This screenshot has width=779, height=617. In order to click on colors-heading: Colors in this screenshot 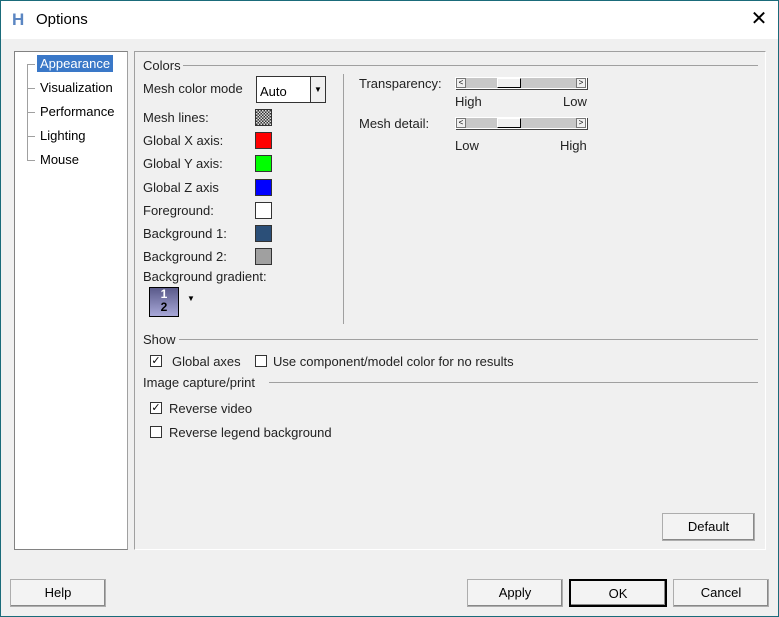, I will do `click(162, 65)`.